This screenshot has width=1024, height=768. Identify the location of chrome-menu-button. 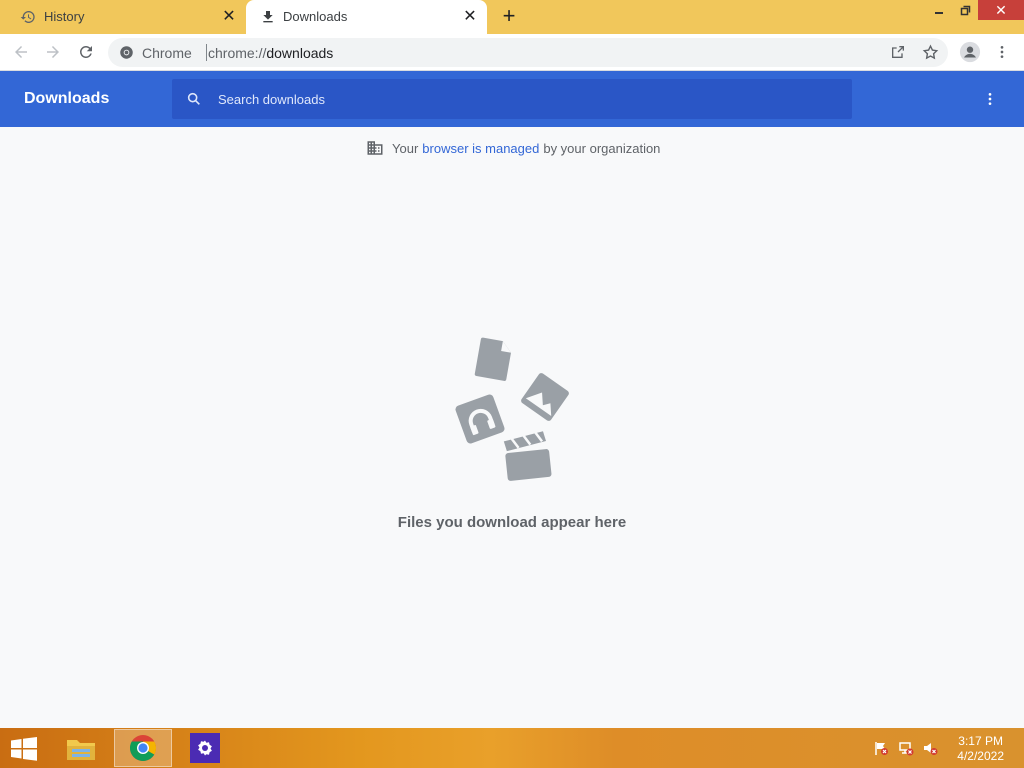
(1002, 52).